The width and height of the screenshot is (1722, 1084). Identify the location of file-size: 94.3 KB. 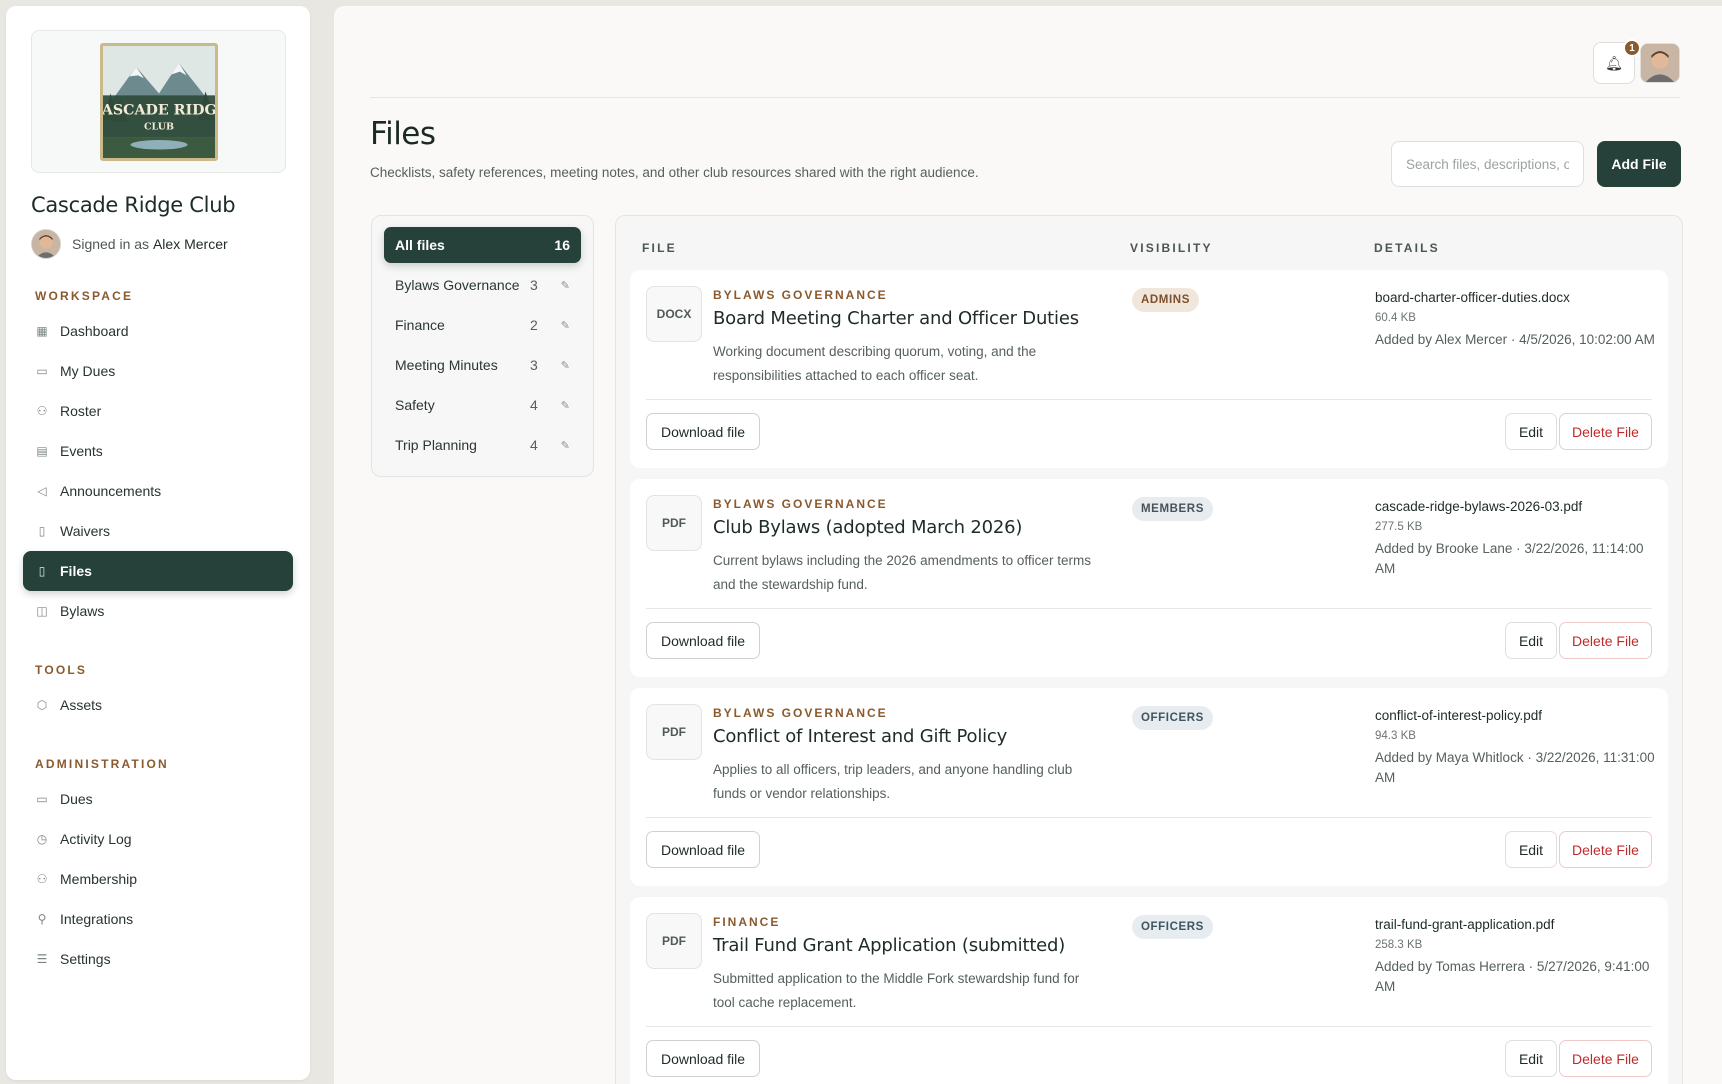
(1395, 736).